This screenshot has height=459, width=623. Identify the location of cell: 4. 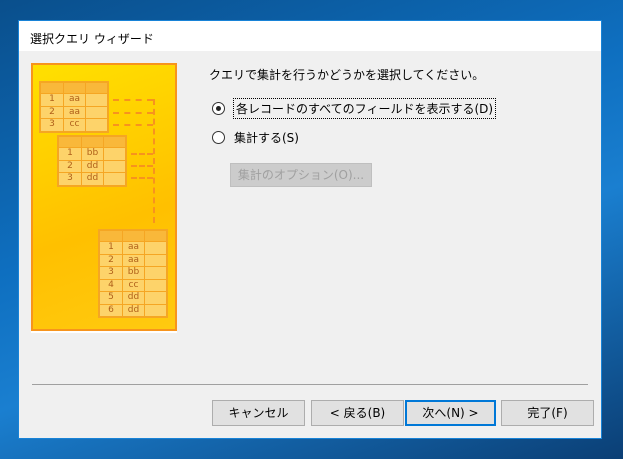
(111, 285).